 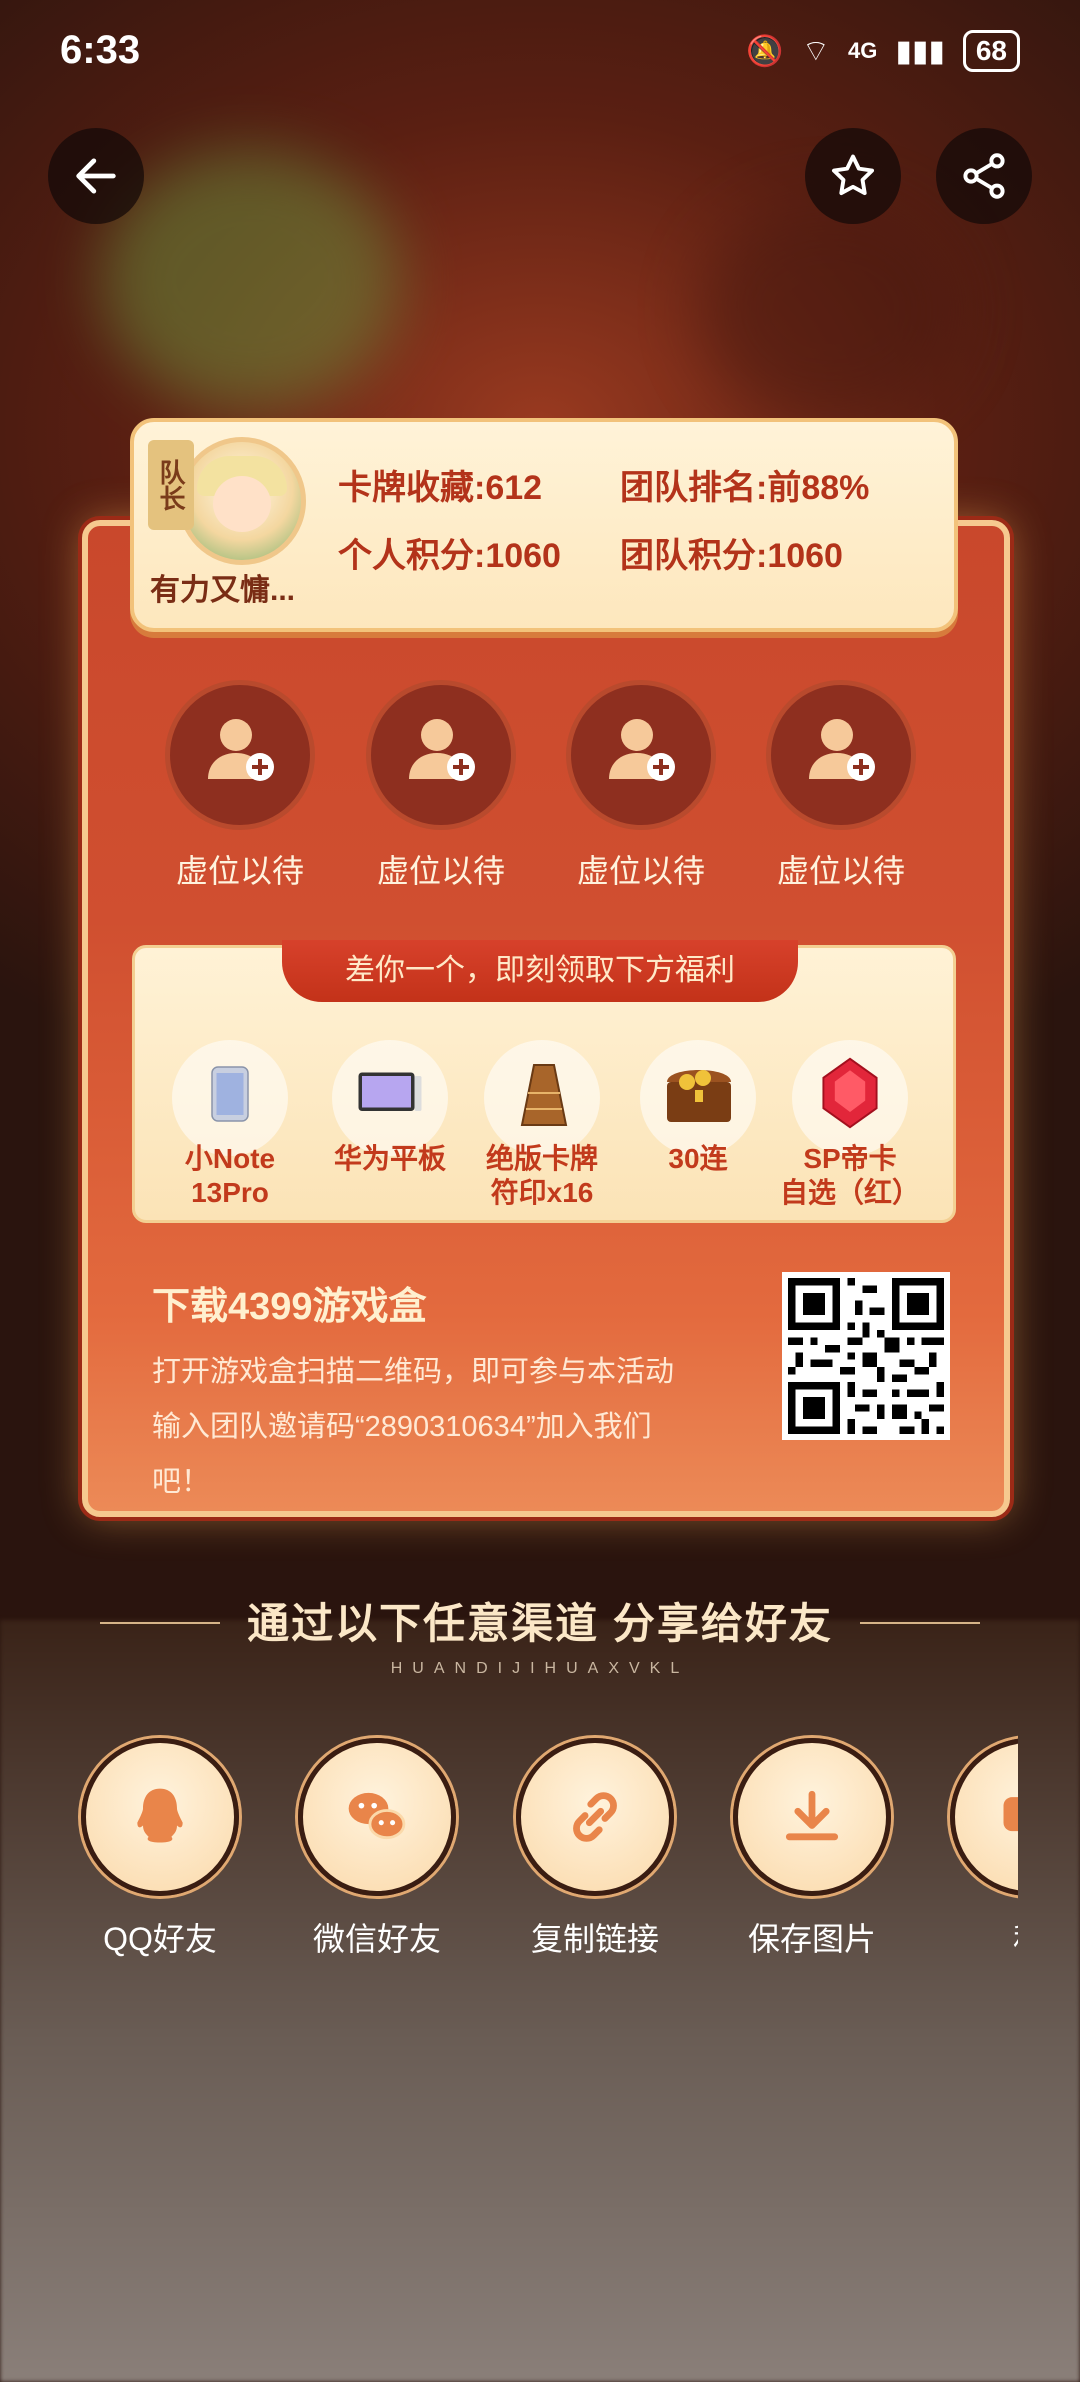 I want to click on share-heading: 通过以下任意渠道 分享给好友, so click(x=540, y=1620).